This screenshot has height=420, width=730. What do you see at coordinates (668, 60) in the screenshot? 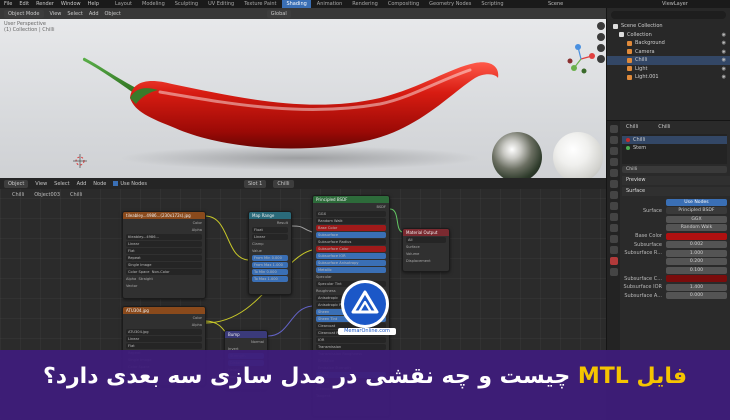
I see `outliner-item-chilli: Chilli ◉` at bounding box center [668, 60].